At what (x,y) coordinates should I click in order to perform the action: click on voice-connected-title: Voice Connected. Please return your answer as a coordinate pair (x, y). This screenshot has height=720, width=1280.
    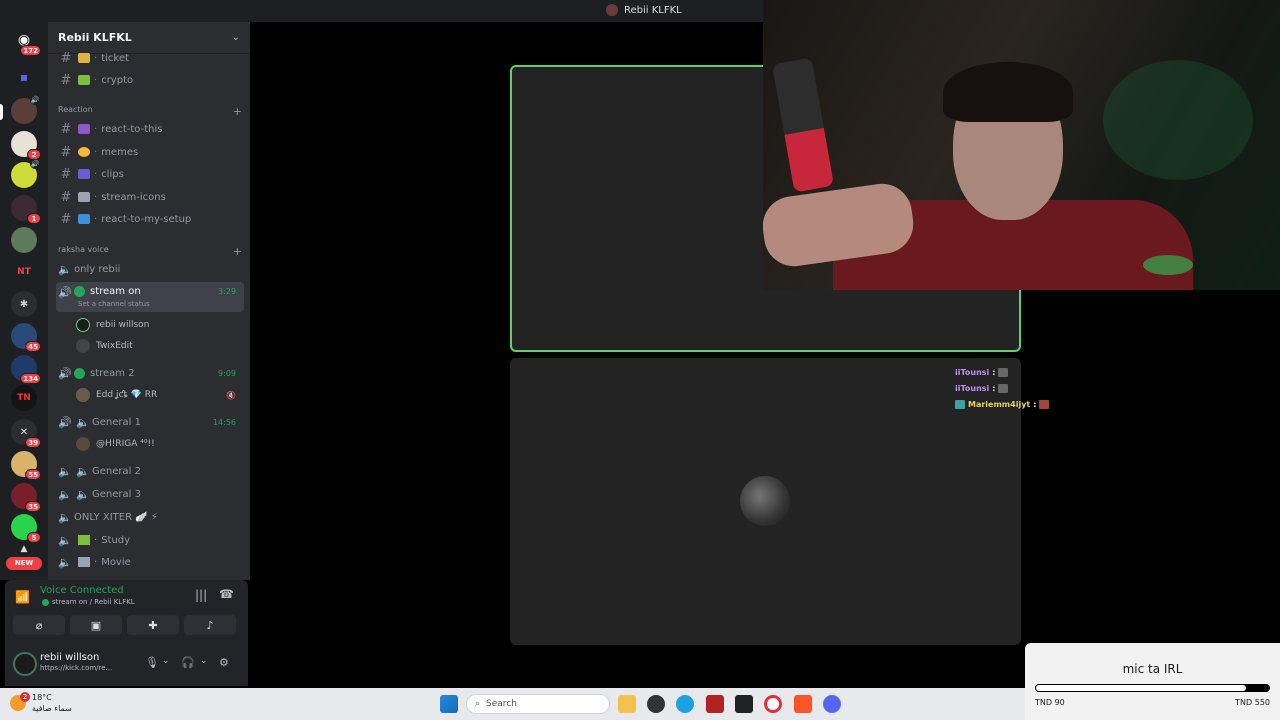
    Looking at the image, I should click on (82, 590).